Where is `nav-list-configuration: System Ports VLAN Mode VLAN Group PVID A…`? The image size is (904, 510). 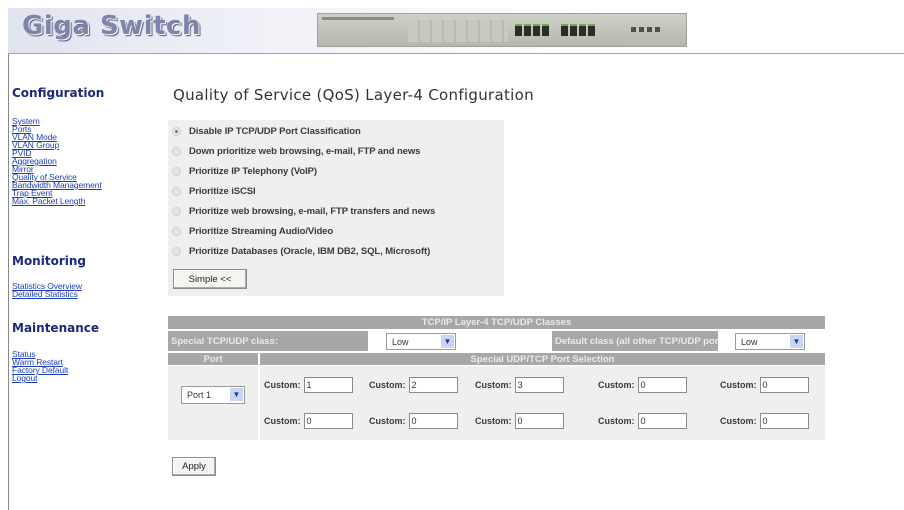
nav-list-configuration: System Ports VLAN Mode VLAN Group PVID A… is located at coordinates (57, 161).